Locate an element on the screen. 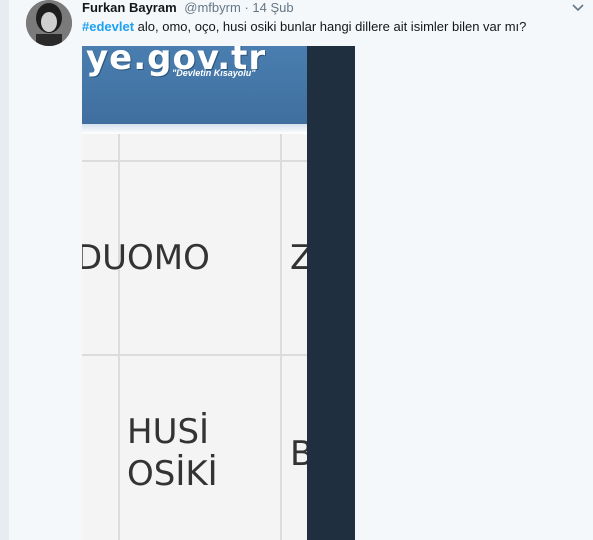 The width and height of the screenshot is (593, 540). edevlet-banner: ye.gov.tr "Devletin Kısayolu" is located at coordinates (194, 85).